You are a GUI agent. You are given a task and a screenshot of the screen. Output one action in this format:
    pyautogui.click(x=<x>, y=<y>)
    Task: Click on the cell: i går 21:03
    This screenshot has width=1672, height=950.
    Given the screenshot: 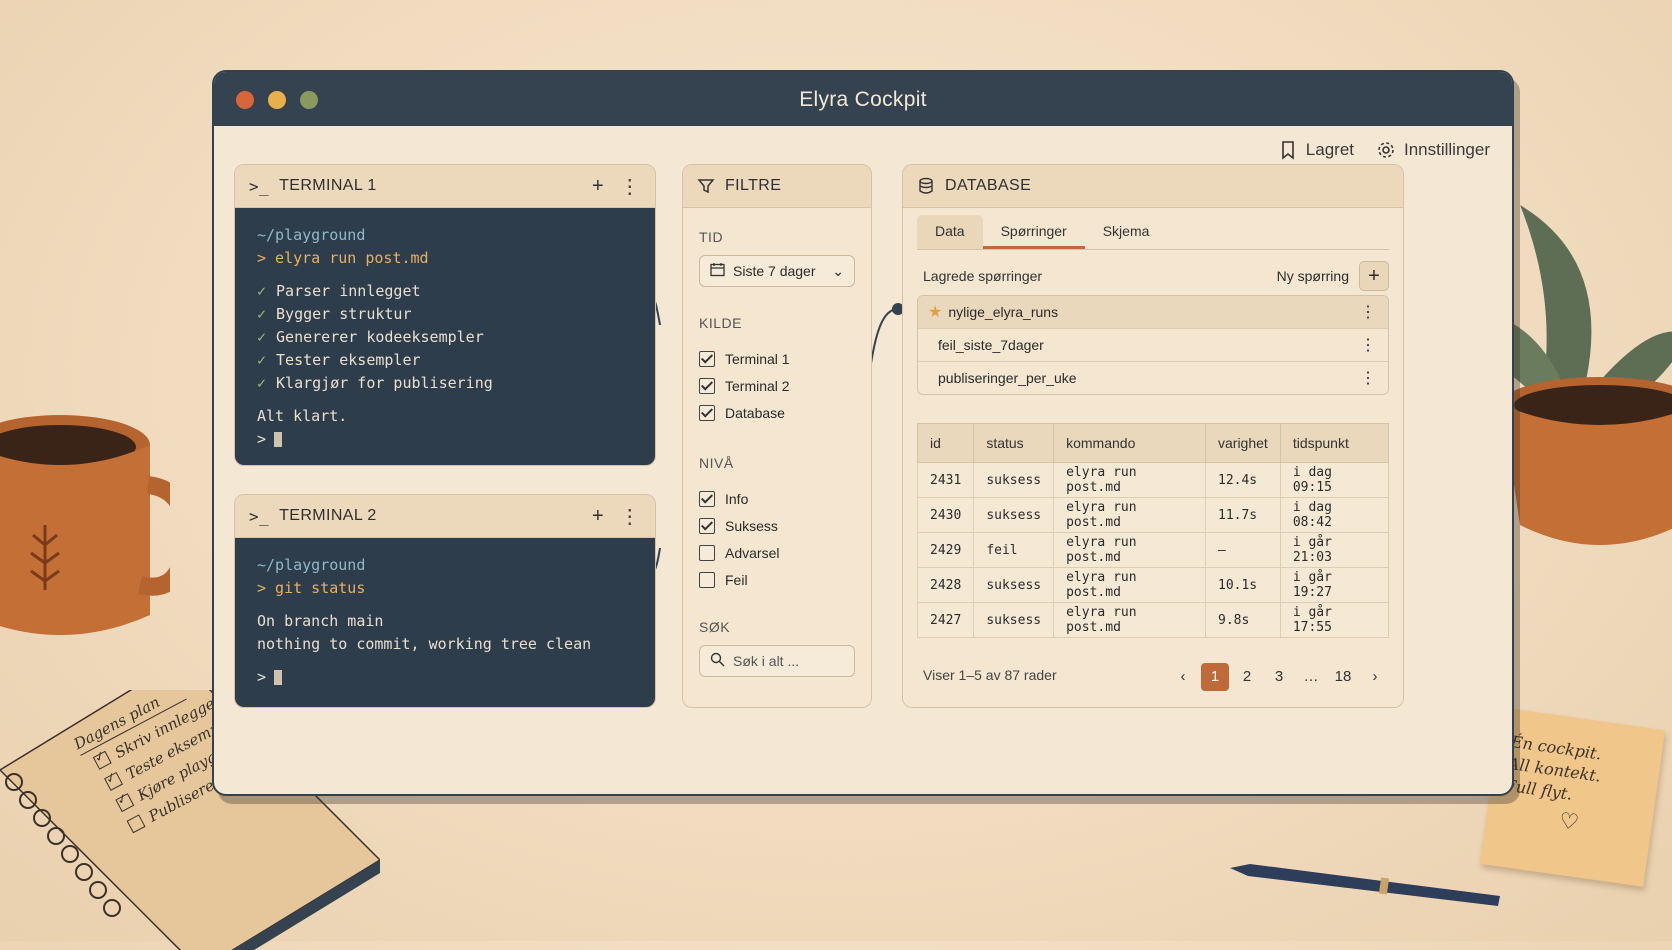 What is the action you would take?
    pyautogui.click(x=1334, y=550)
    